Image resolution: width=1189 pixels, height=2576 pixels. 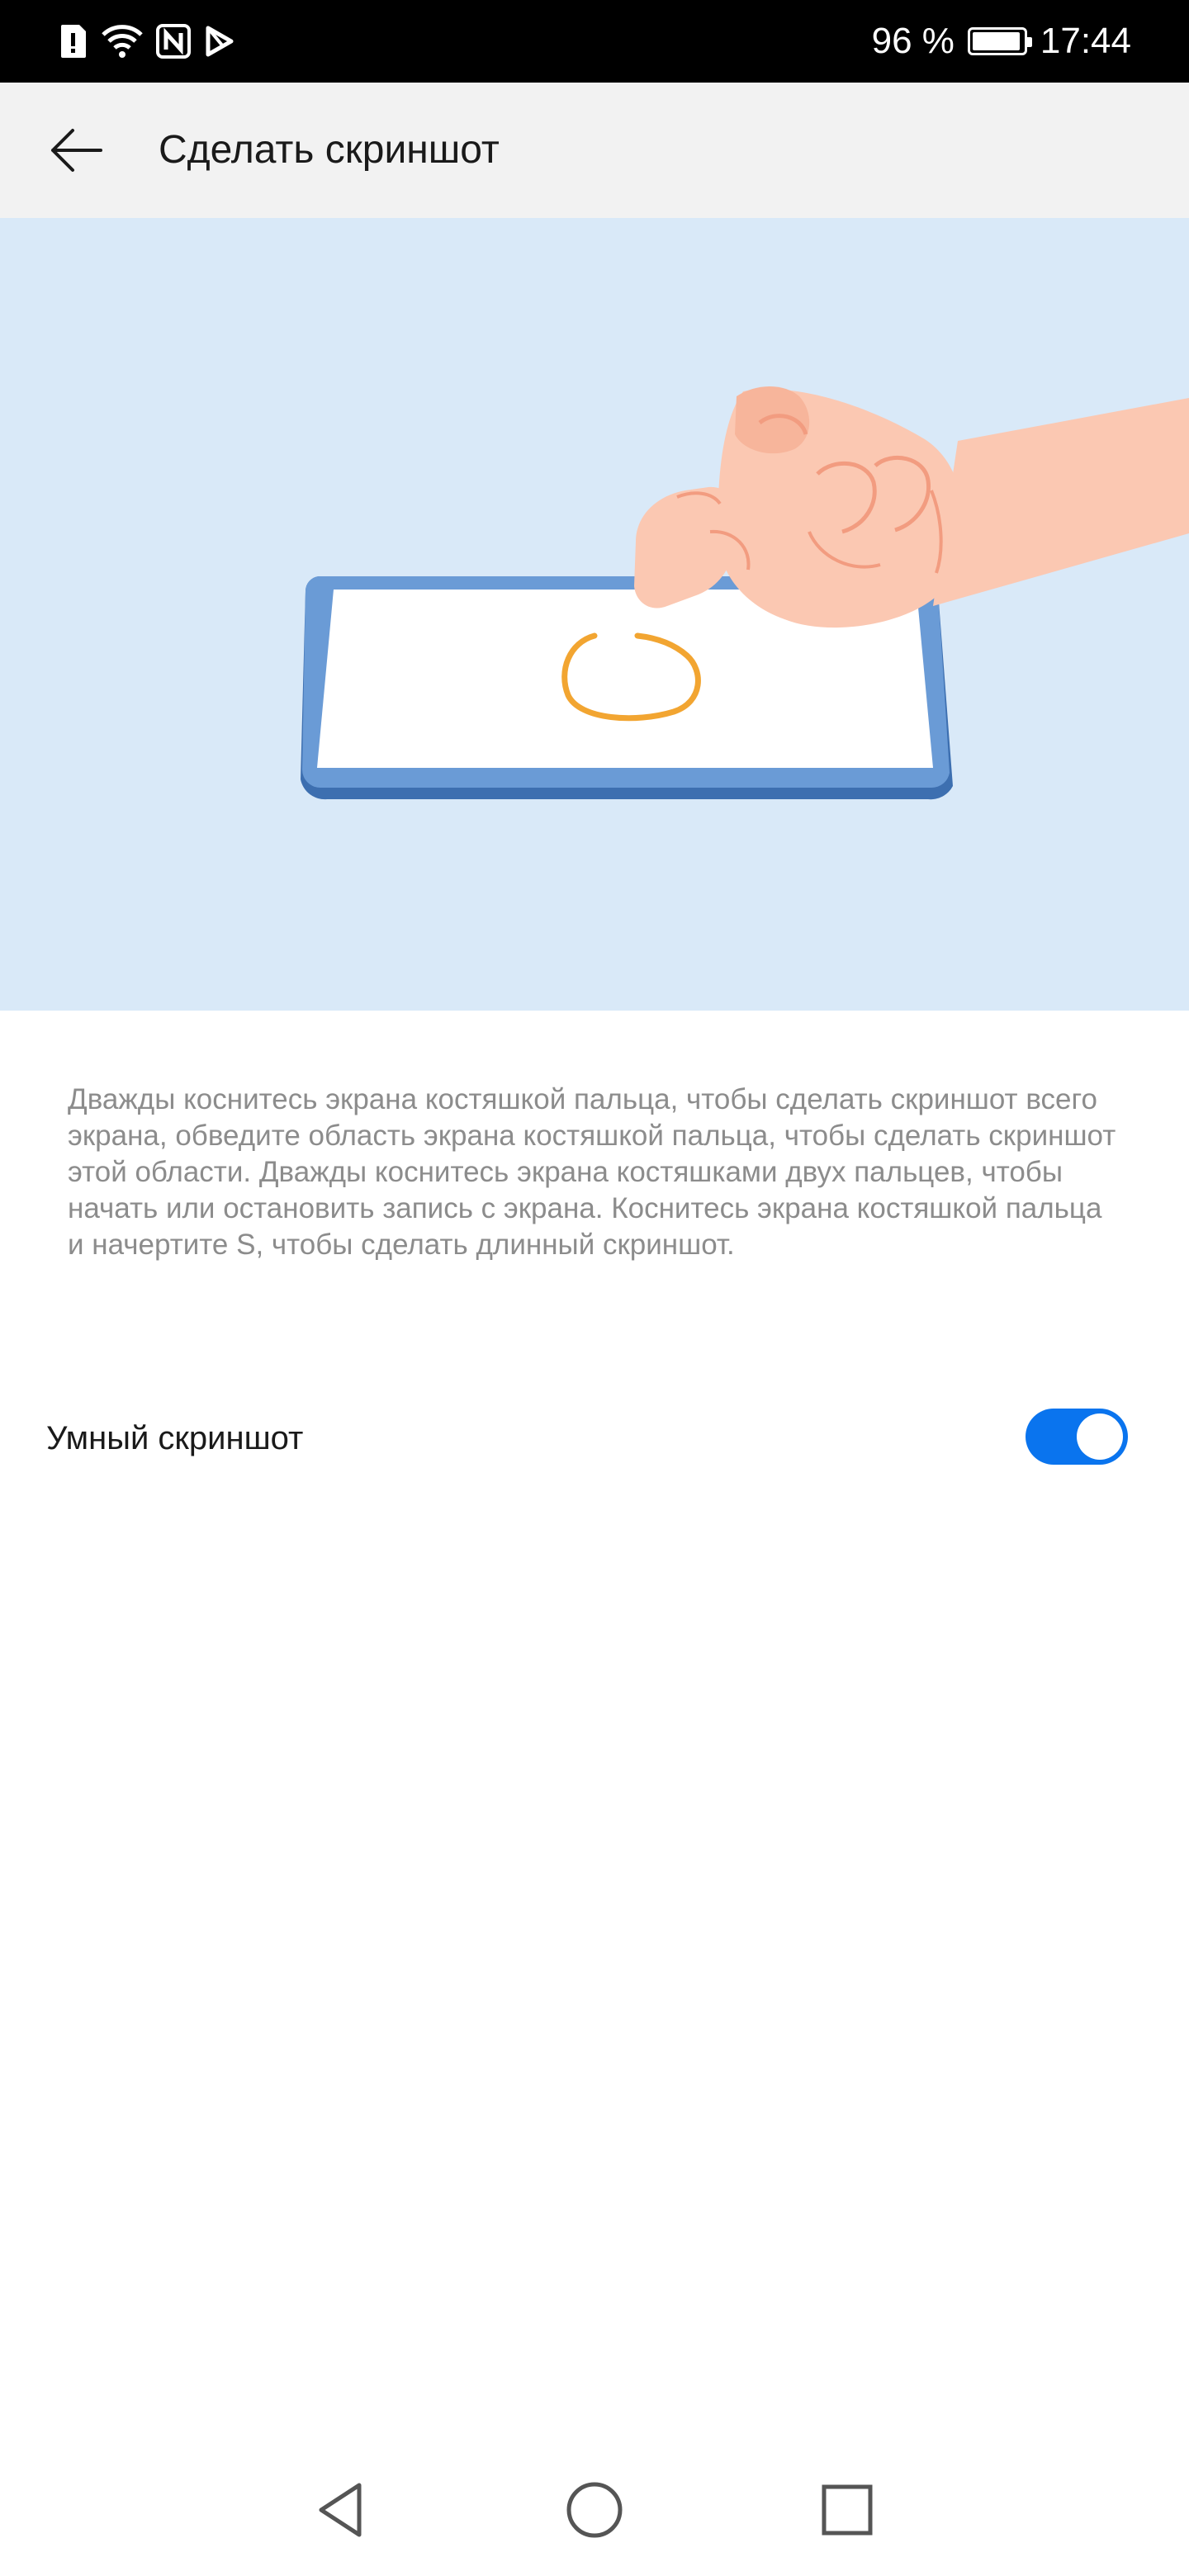 What do you see at coordinates (745, 593) in the screenshot?
I see `knuckle-gesture-illustration` at bounding box center [745, 593].